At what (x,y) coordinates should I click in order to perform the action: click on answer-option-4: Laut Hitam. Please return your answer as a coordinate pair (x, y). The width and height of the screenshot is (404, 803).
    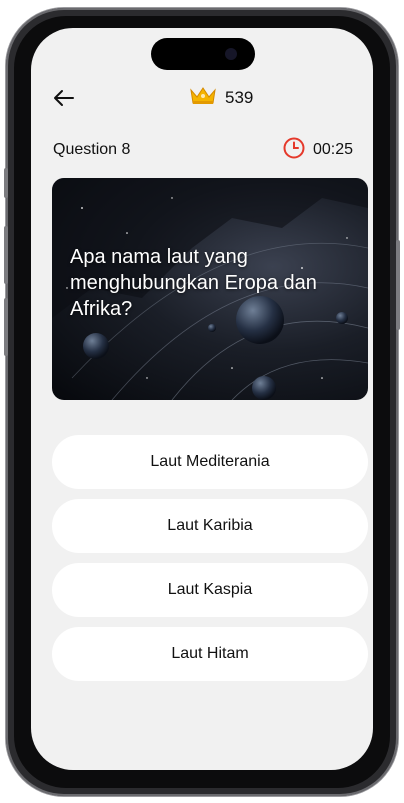
    Looking at the image, I should click on (210, 654).